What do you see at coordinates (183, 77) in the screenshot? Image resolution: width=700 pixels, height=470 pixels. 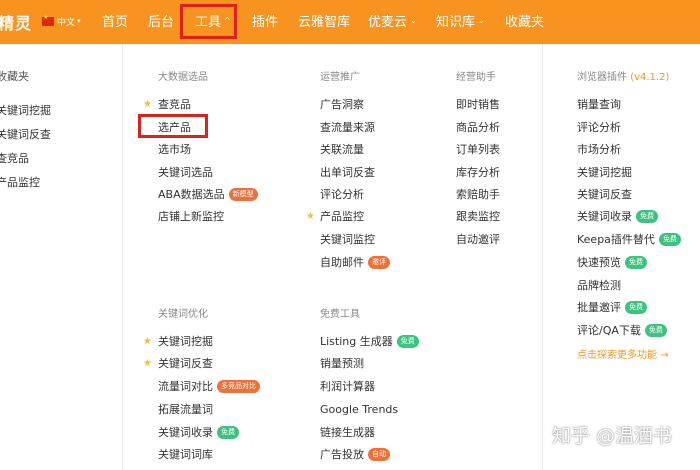 I see `section-title-big-data: 大数据选品` at bounding box center [183, 77].